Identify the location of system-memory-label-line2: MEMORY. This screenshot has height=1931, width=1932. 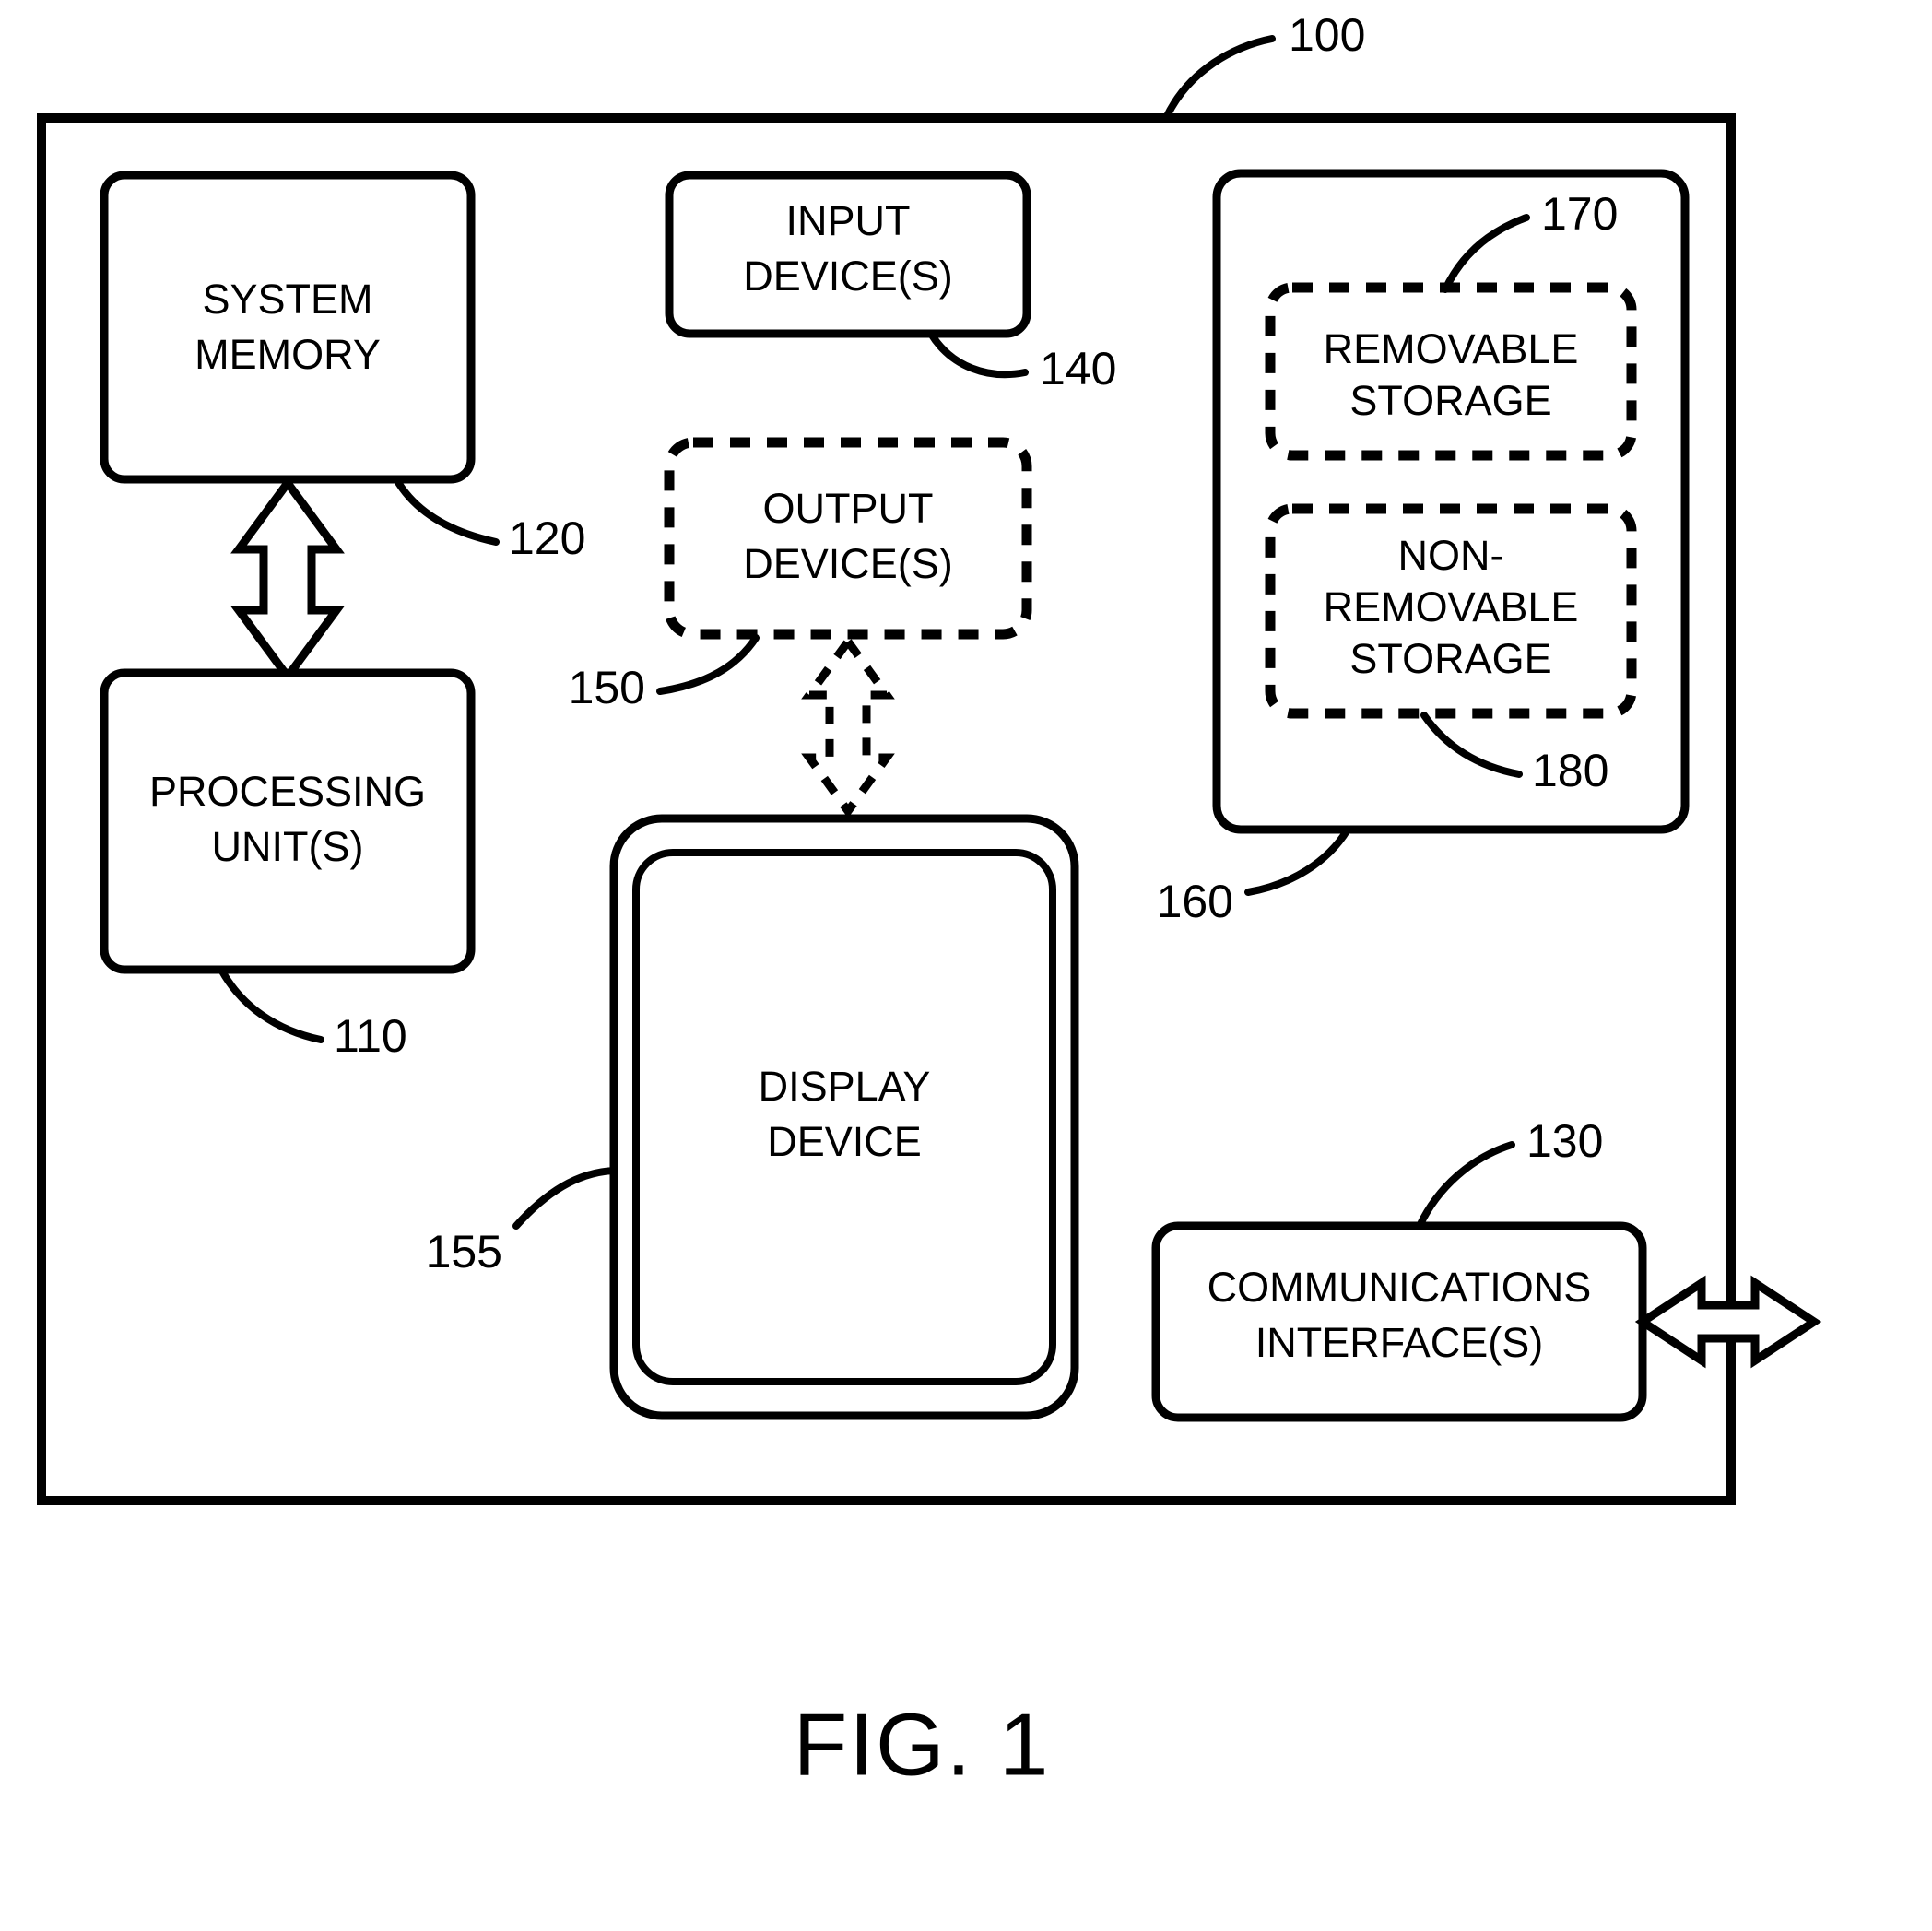
(287, 354).